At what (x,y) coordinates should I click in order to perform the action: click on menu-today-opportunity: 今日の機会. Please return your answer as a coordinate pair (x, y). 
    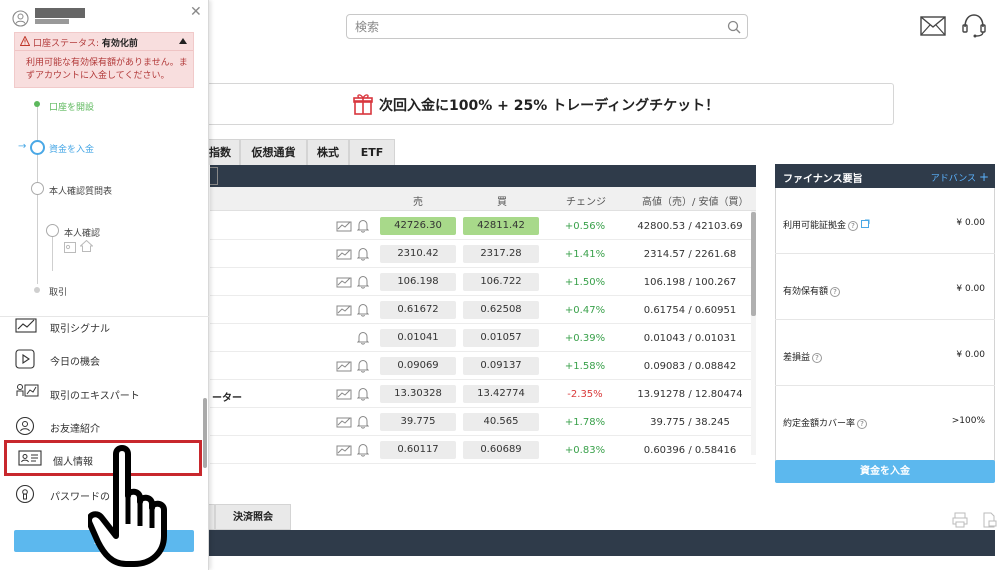
    Looking at the image, I should click on (100, 359).